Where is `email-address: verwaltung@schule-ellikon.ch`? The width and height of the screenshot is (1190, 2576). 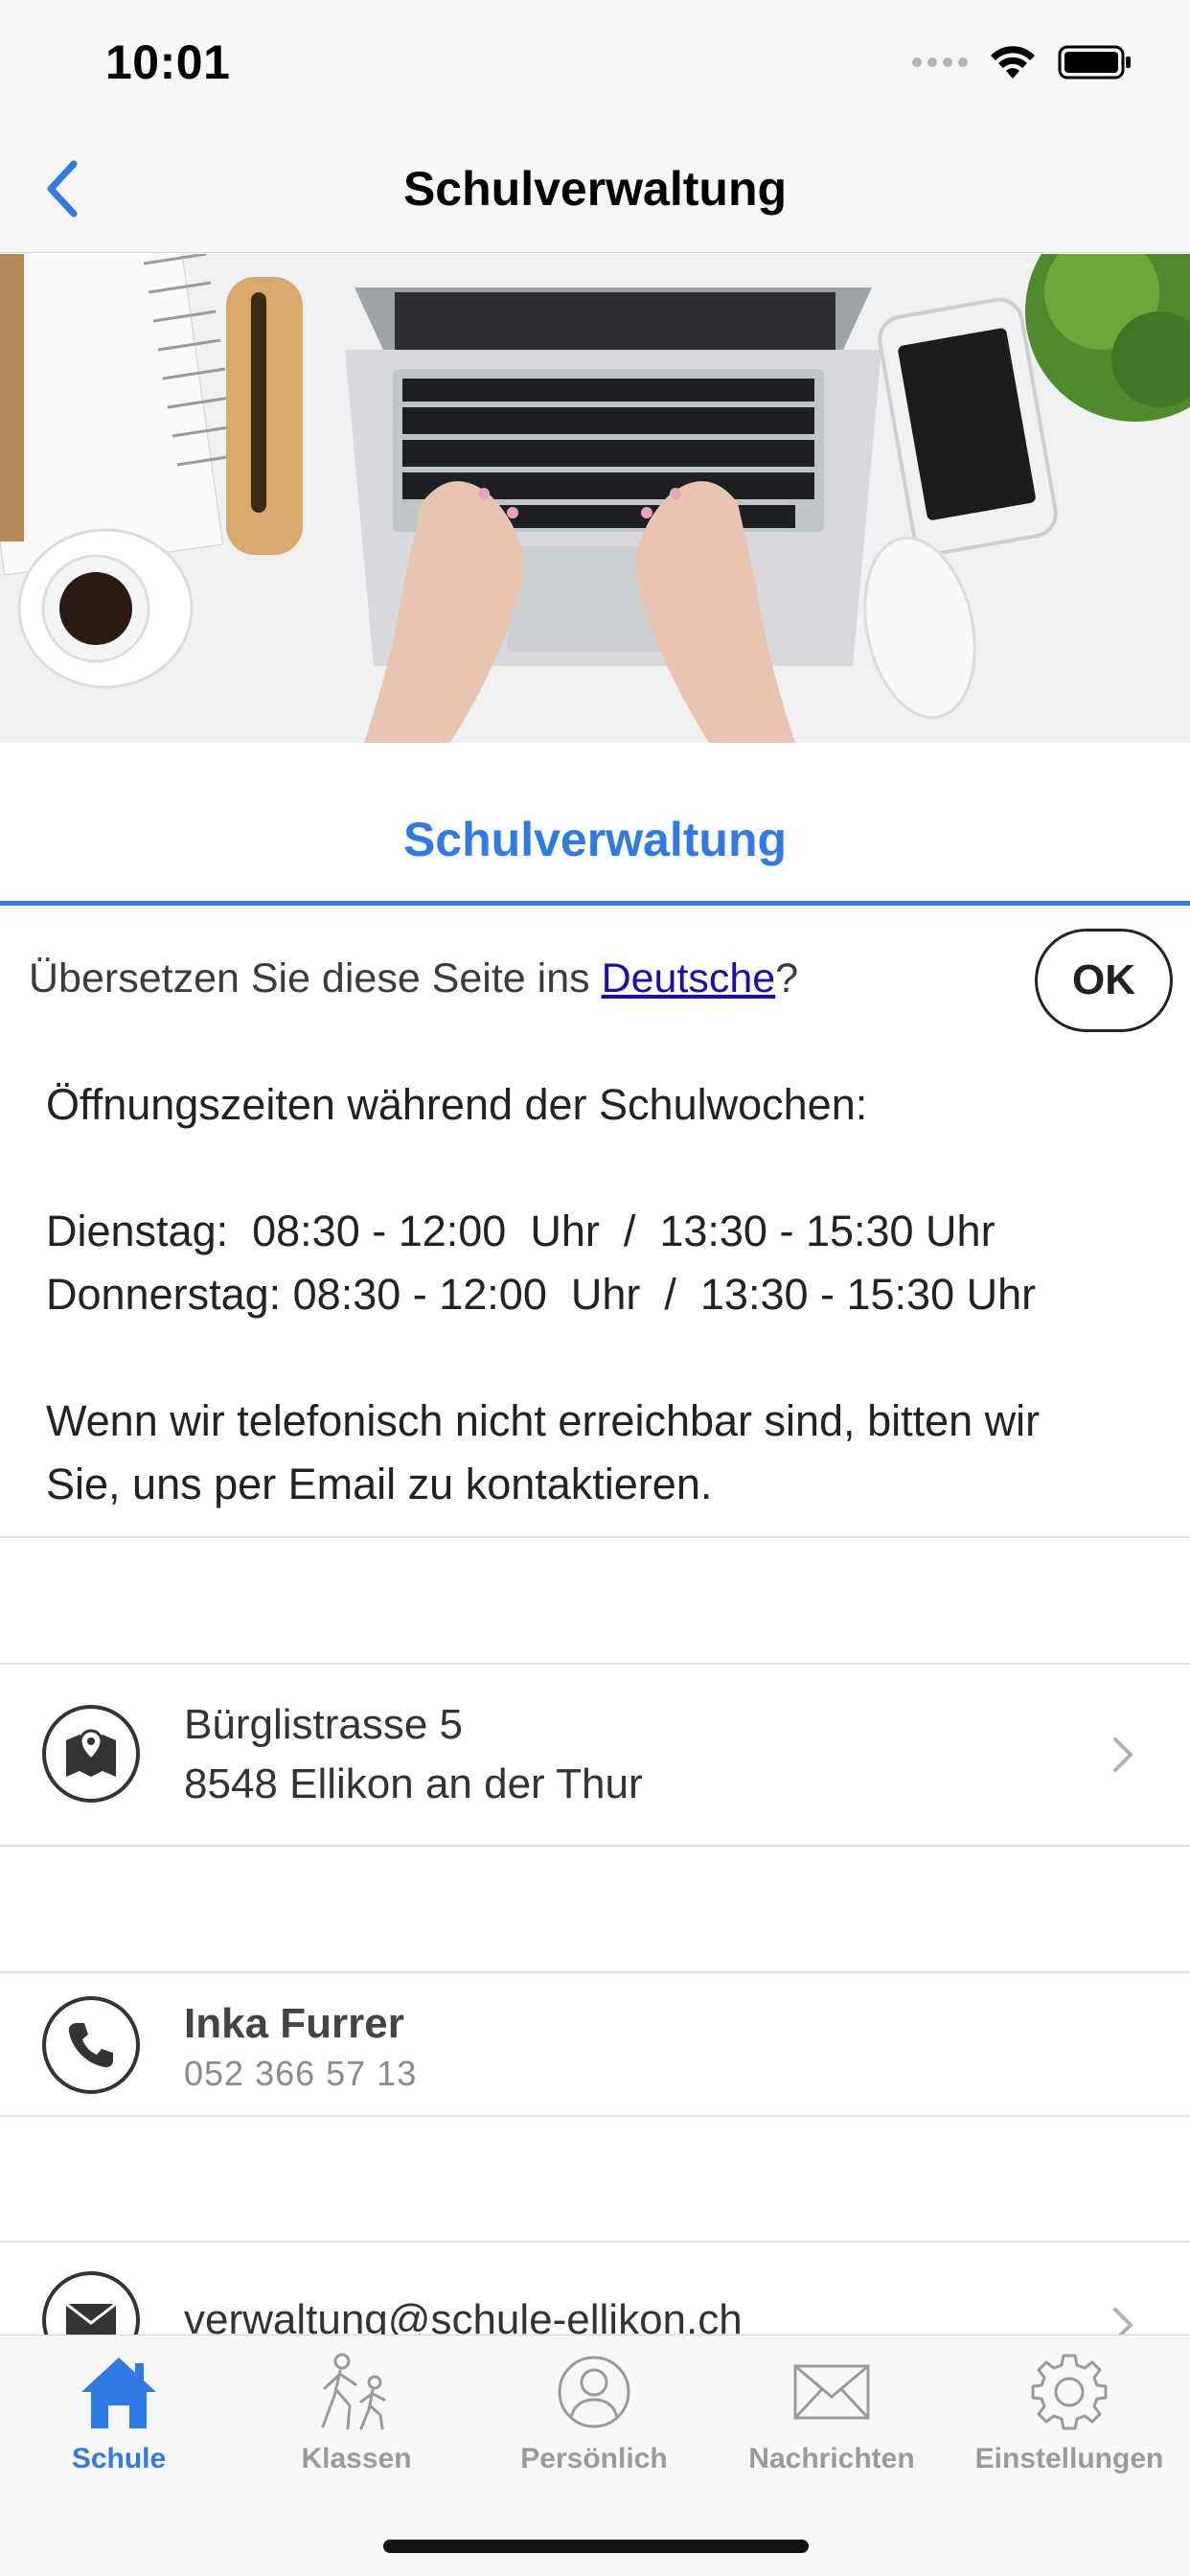
email-address: verwaltung@schule-ellikon.ch is located at coordinates (464, 2315).